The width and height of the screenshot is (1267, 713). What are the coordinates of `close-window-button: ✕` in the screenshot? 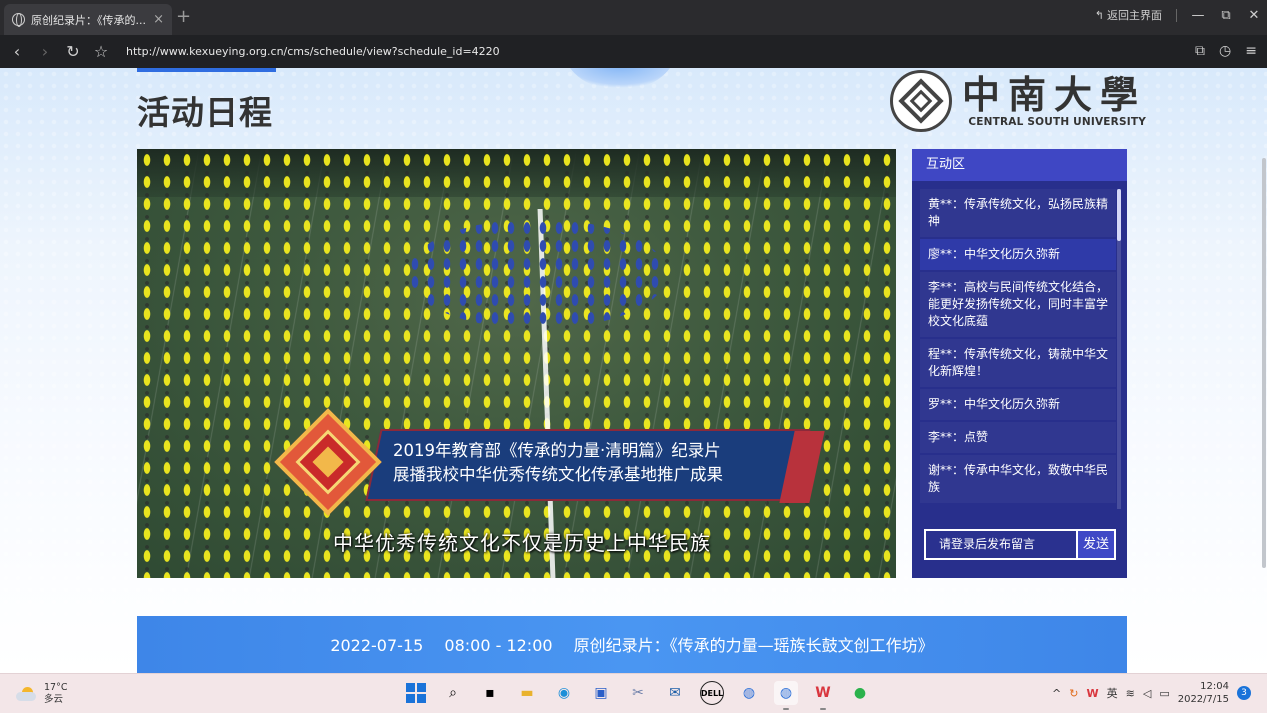 It's located at (1254, 15).